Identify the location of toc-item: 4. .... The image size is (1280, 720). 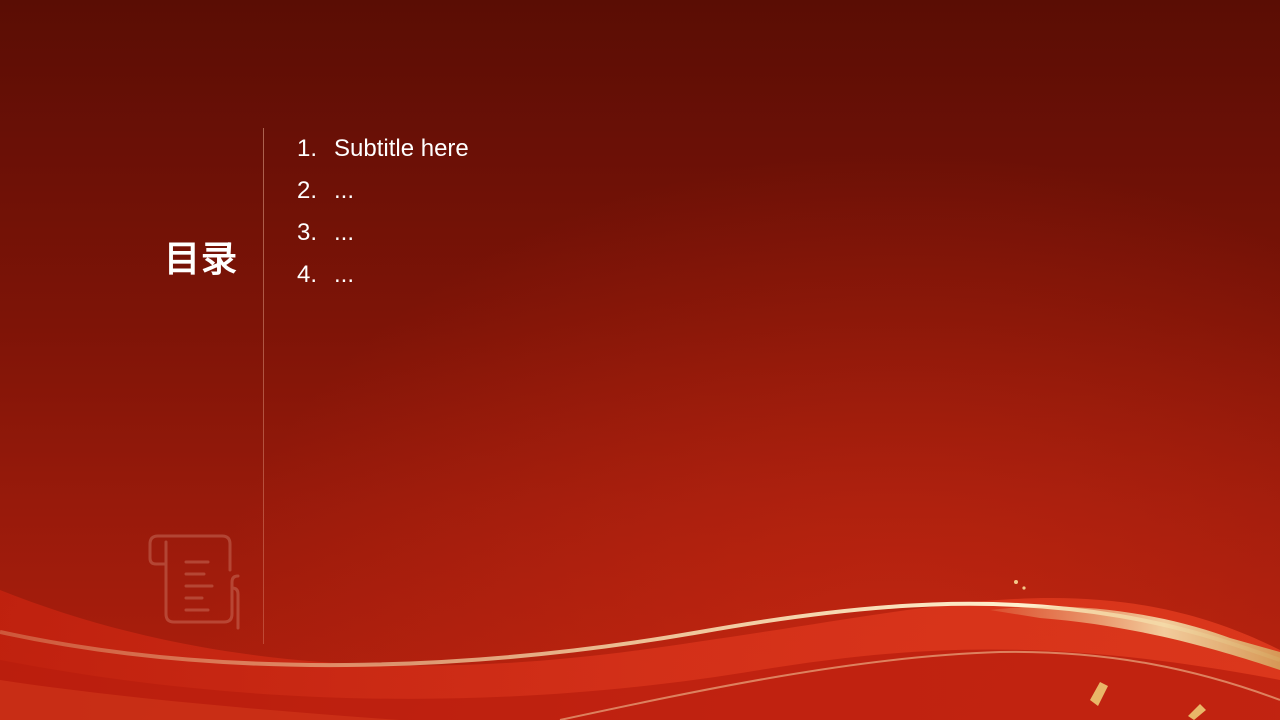
(383, 275).